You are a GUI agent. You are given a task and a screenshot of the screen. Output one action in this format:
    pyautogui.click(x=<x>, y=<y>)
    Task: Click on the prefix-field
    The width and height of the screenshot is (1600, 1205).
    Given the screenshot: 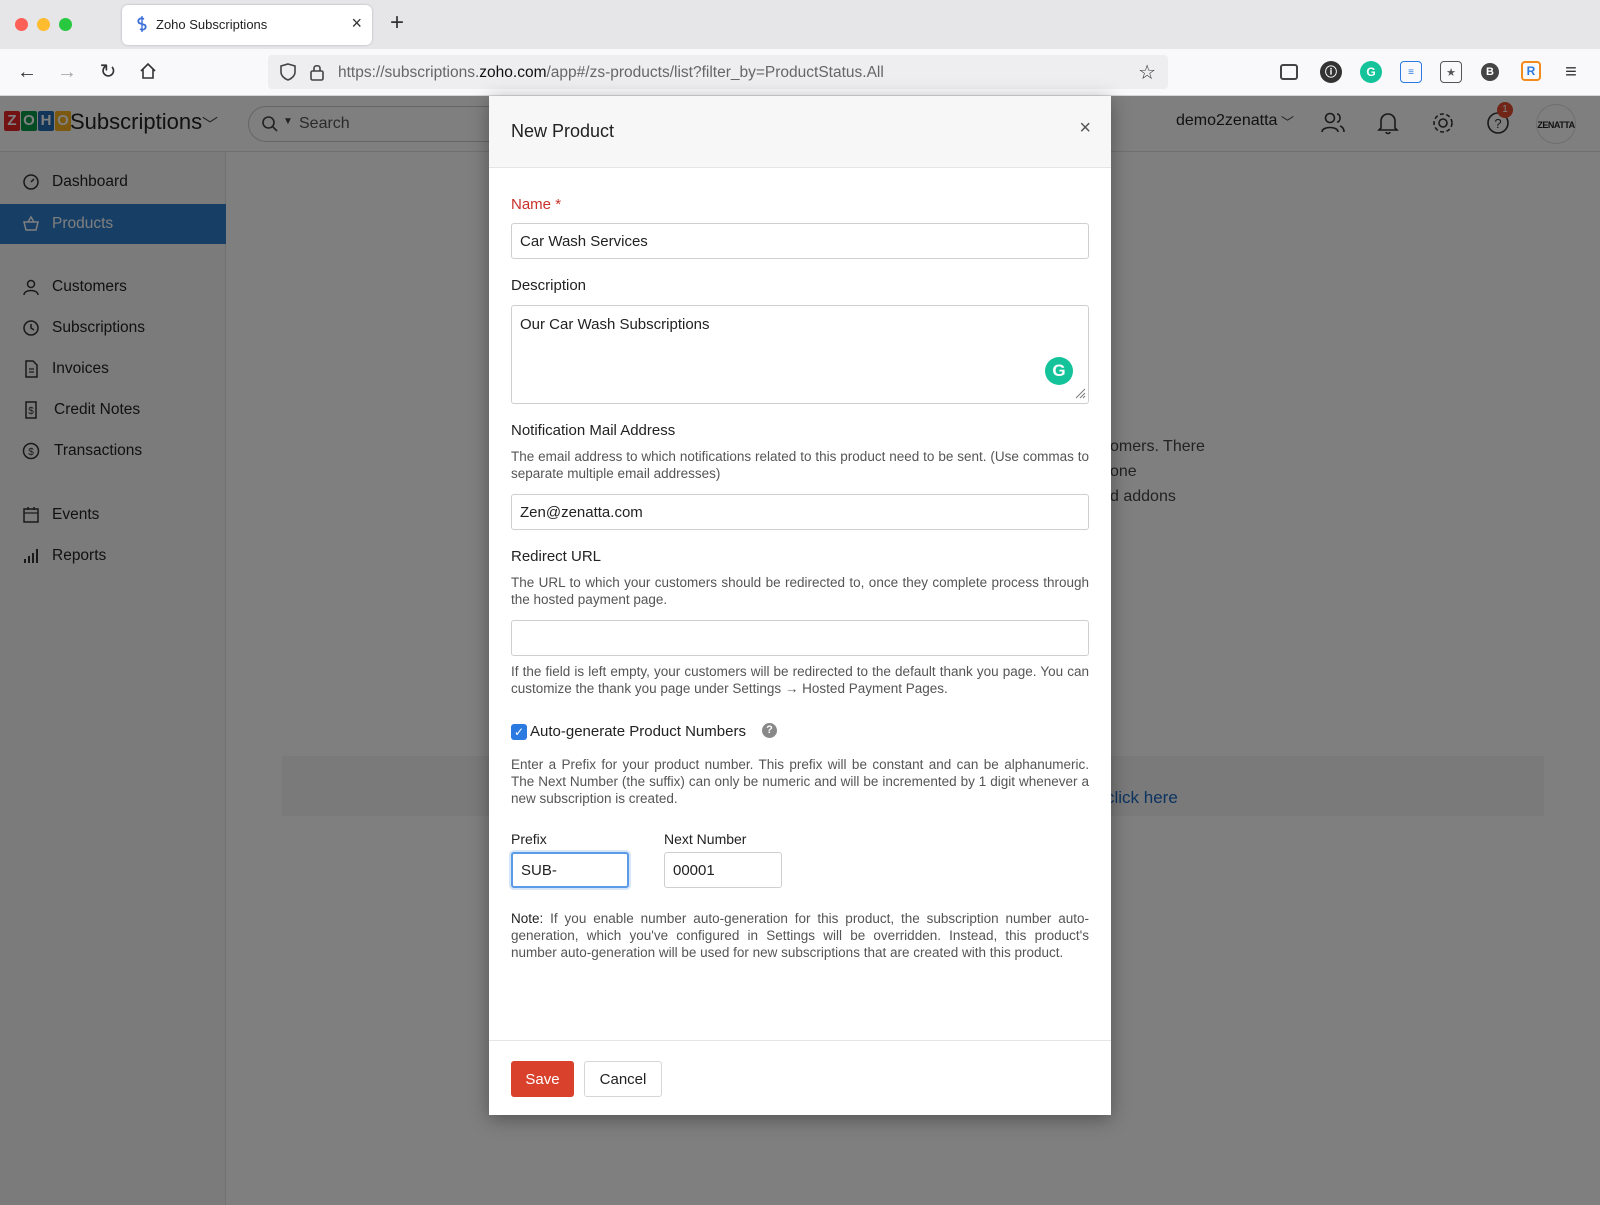 What is the action you would take?
    pyautogui.click(x=570, y=870)
    